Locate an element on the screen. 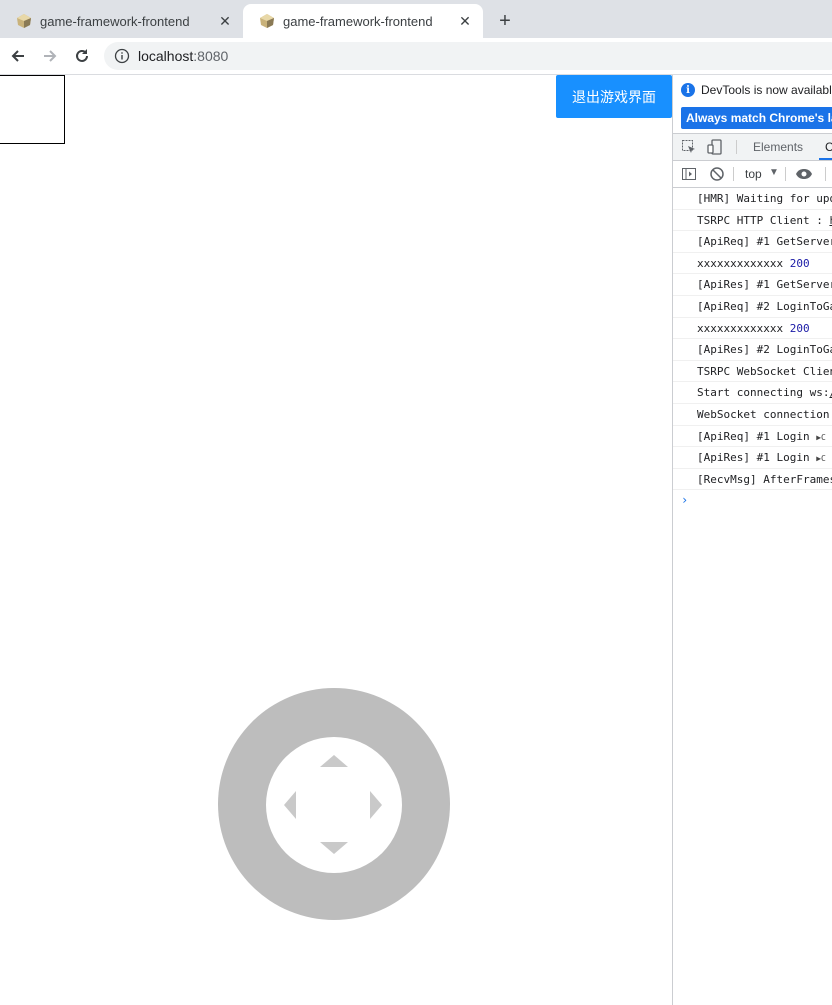 This screenshot has height=1005, width=832. tab-console: C is located at coordinates (828, 147).